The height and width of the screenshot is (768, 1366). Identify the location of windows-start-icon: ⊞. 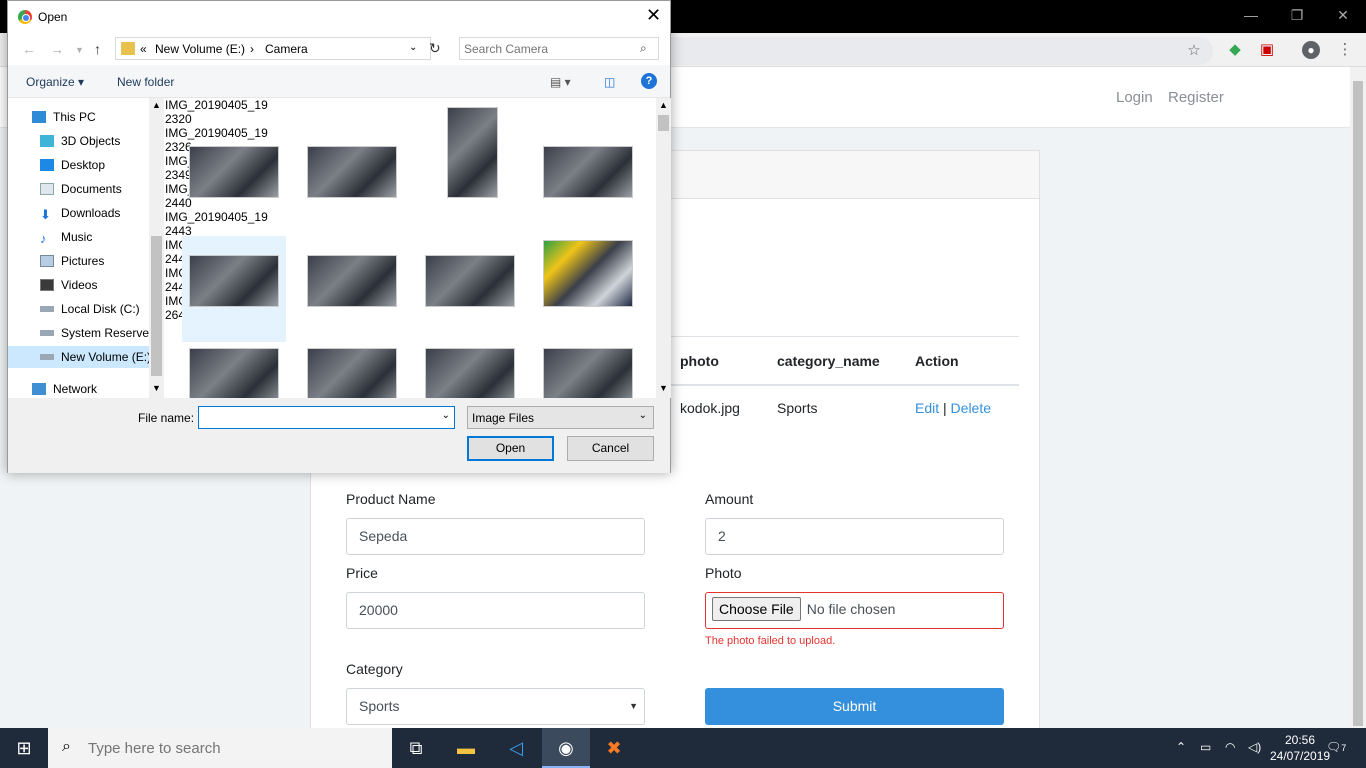
(24, 748).